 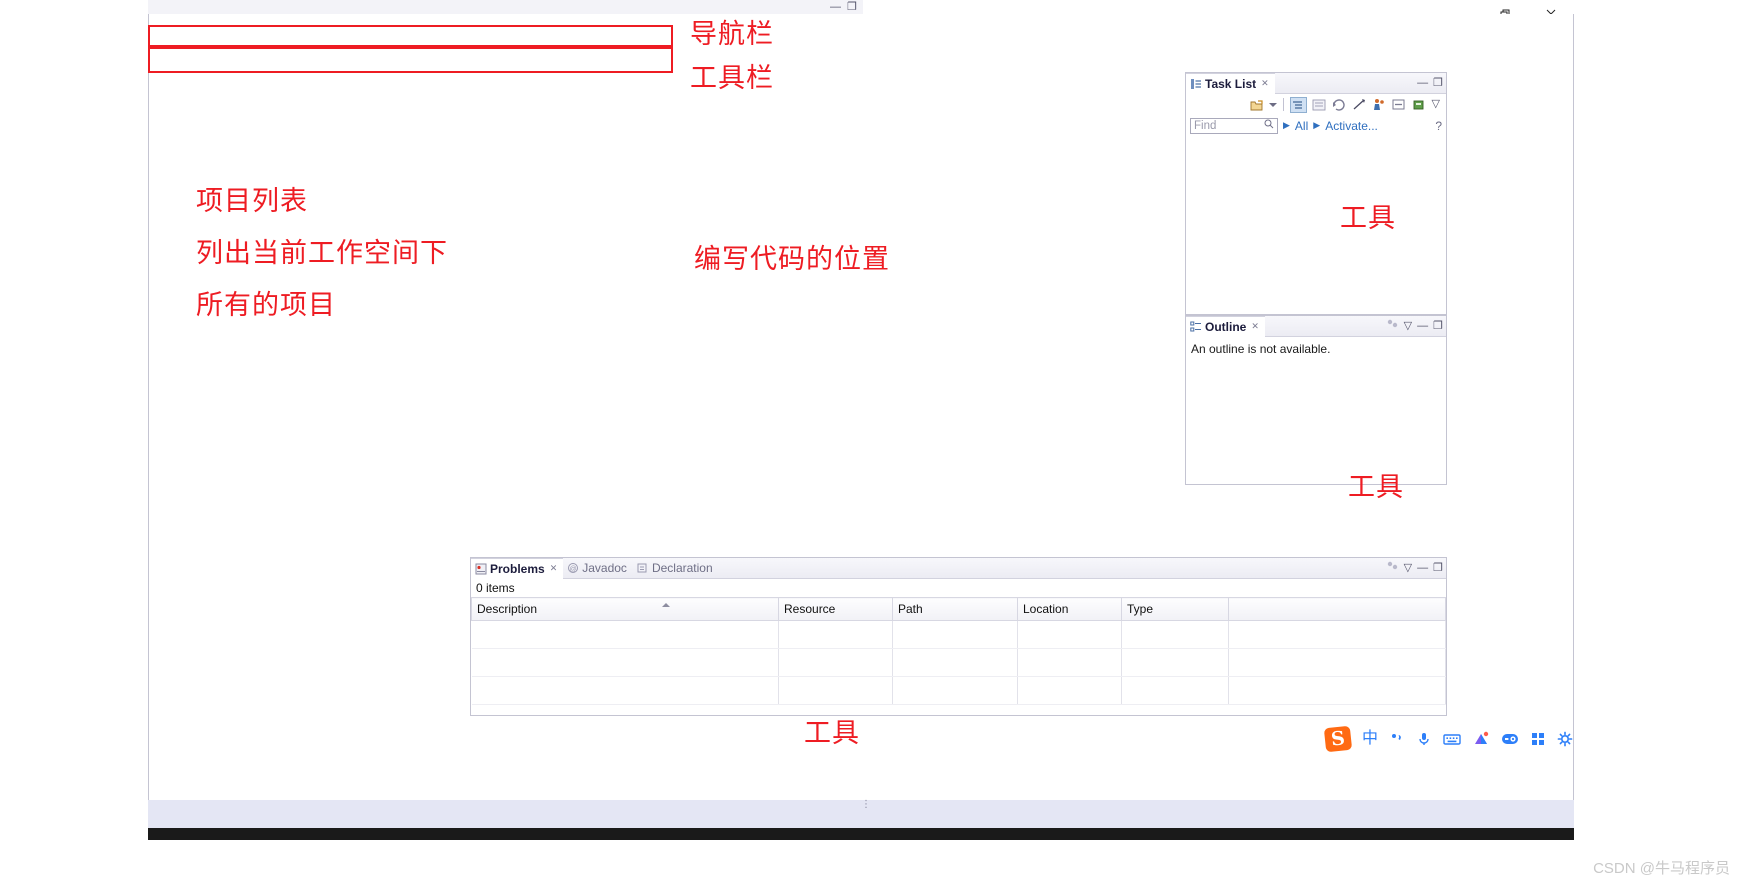 What do you see at coordinates (1452, 739) in the screenshot?
I see `soft-keyboard-icon` at bounding box center [1452, 739].